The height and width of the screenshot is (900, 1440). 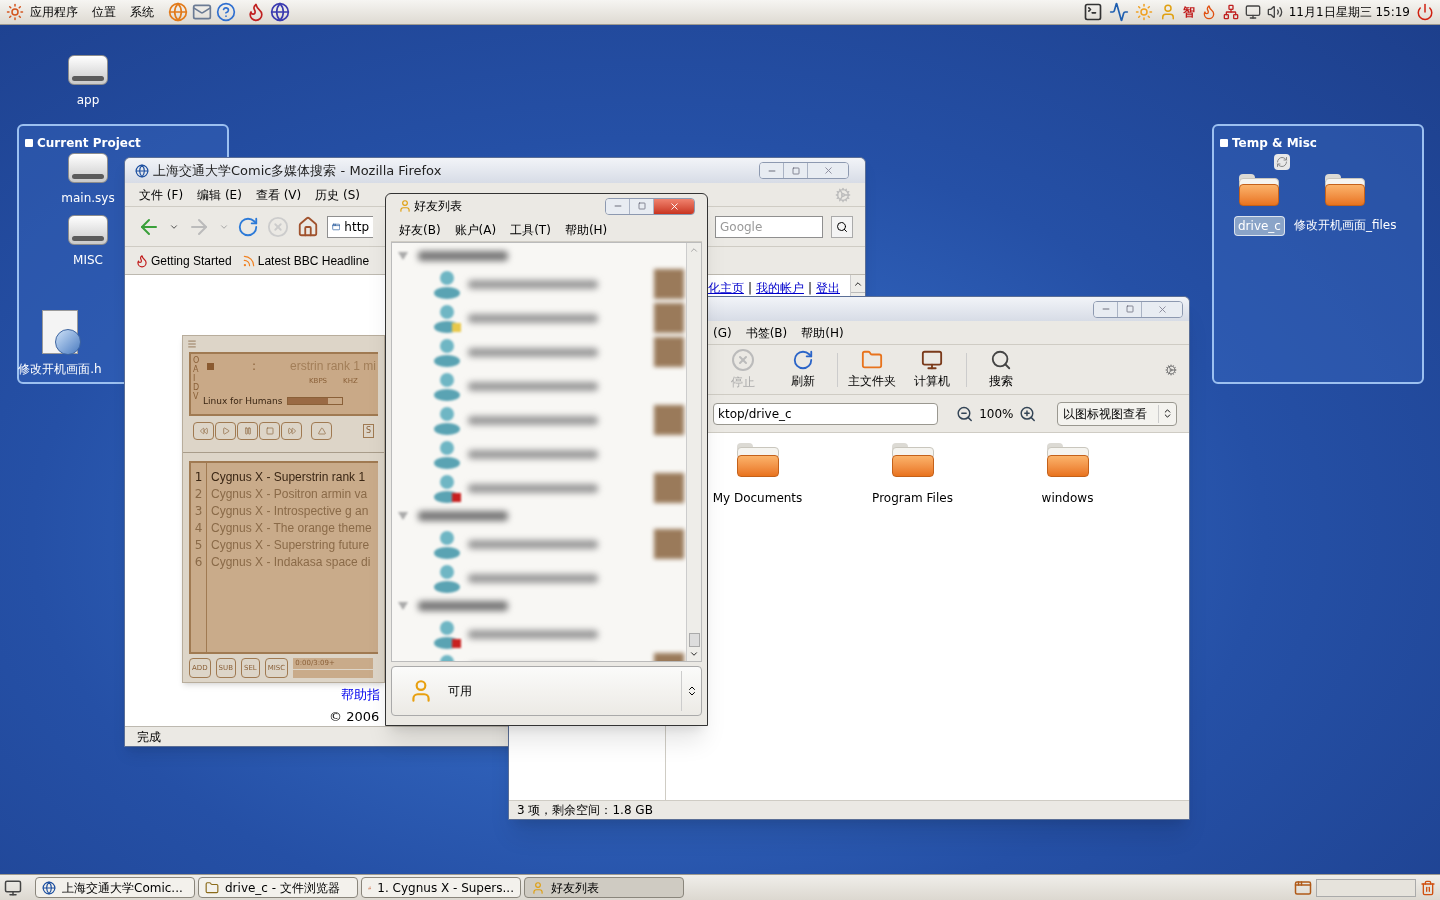 I want to click on panel-menu: 位置, so click(x=104, y=12).